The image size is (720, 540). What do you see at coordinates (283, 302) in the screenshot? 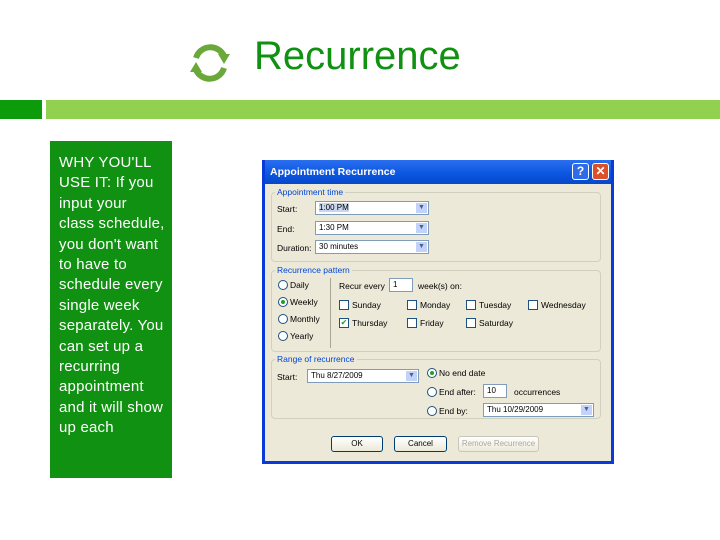
I see `weekly-radio` at bounding box center [283, 302].